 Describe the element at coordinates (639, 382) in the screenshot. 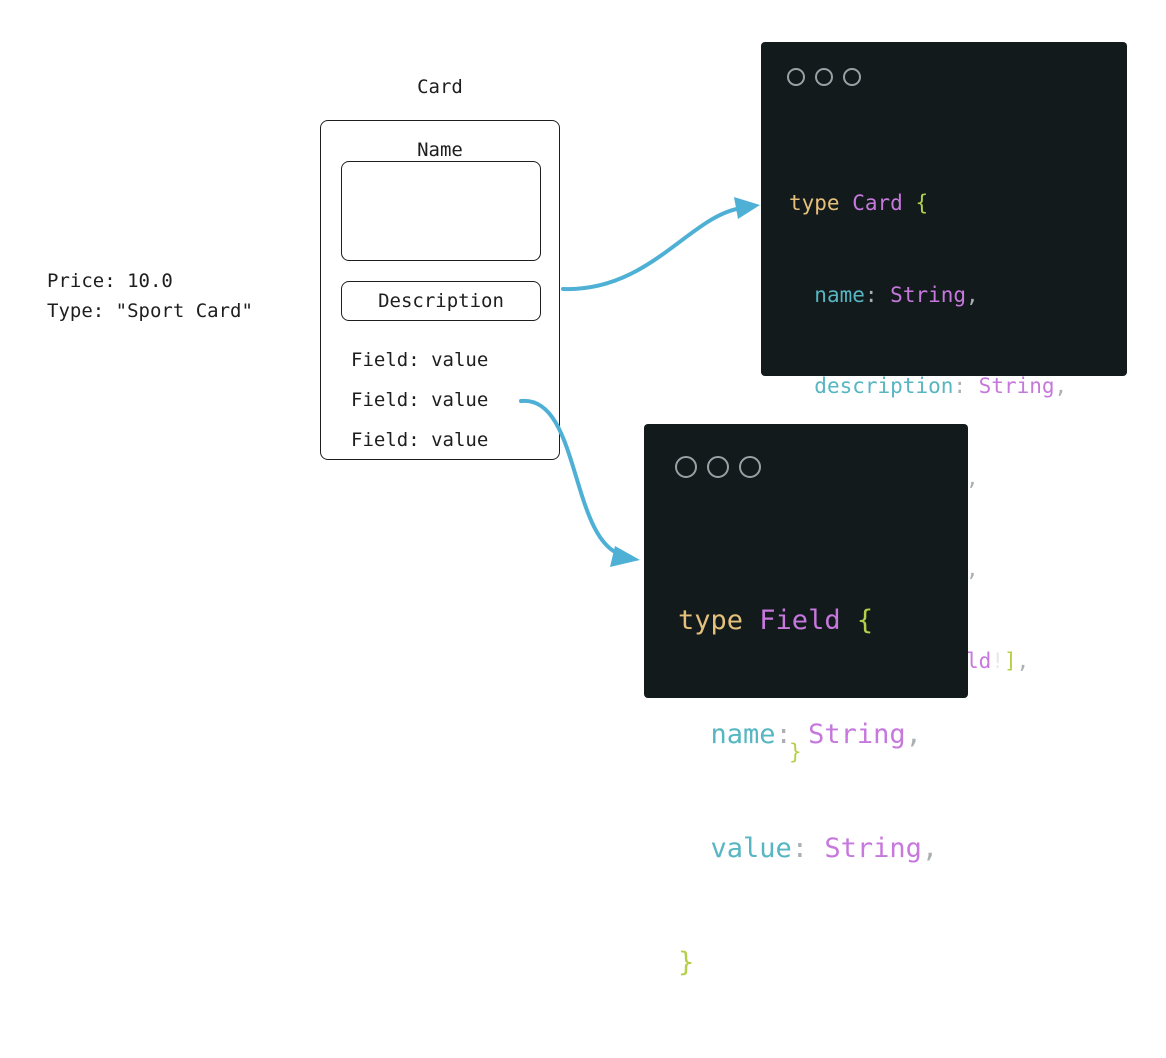

I see `connector-arrows` at that location.